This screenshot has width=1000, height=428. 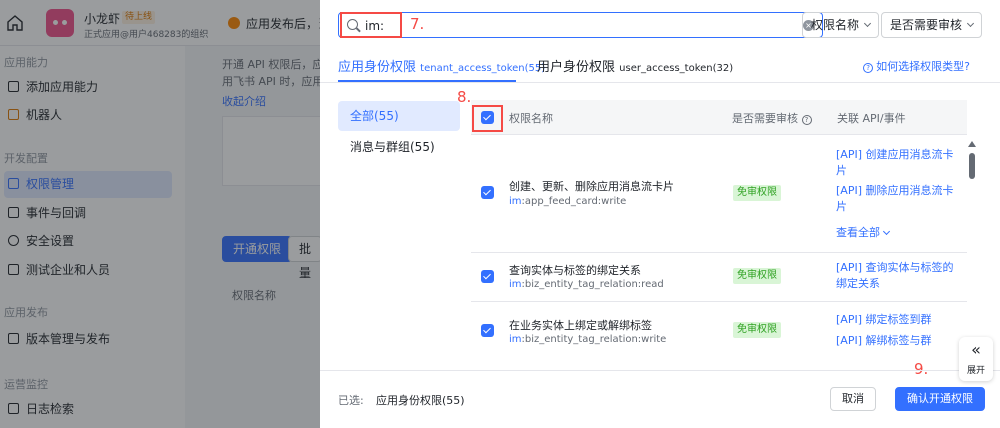 What do you see at coordinates (972, 144) in the screenshot?
I see `scroll-up-arrow` at bounding box center [972, 144].